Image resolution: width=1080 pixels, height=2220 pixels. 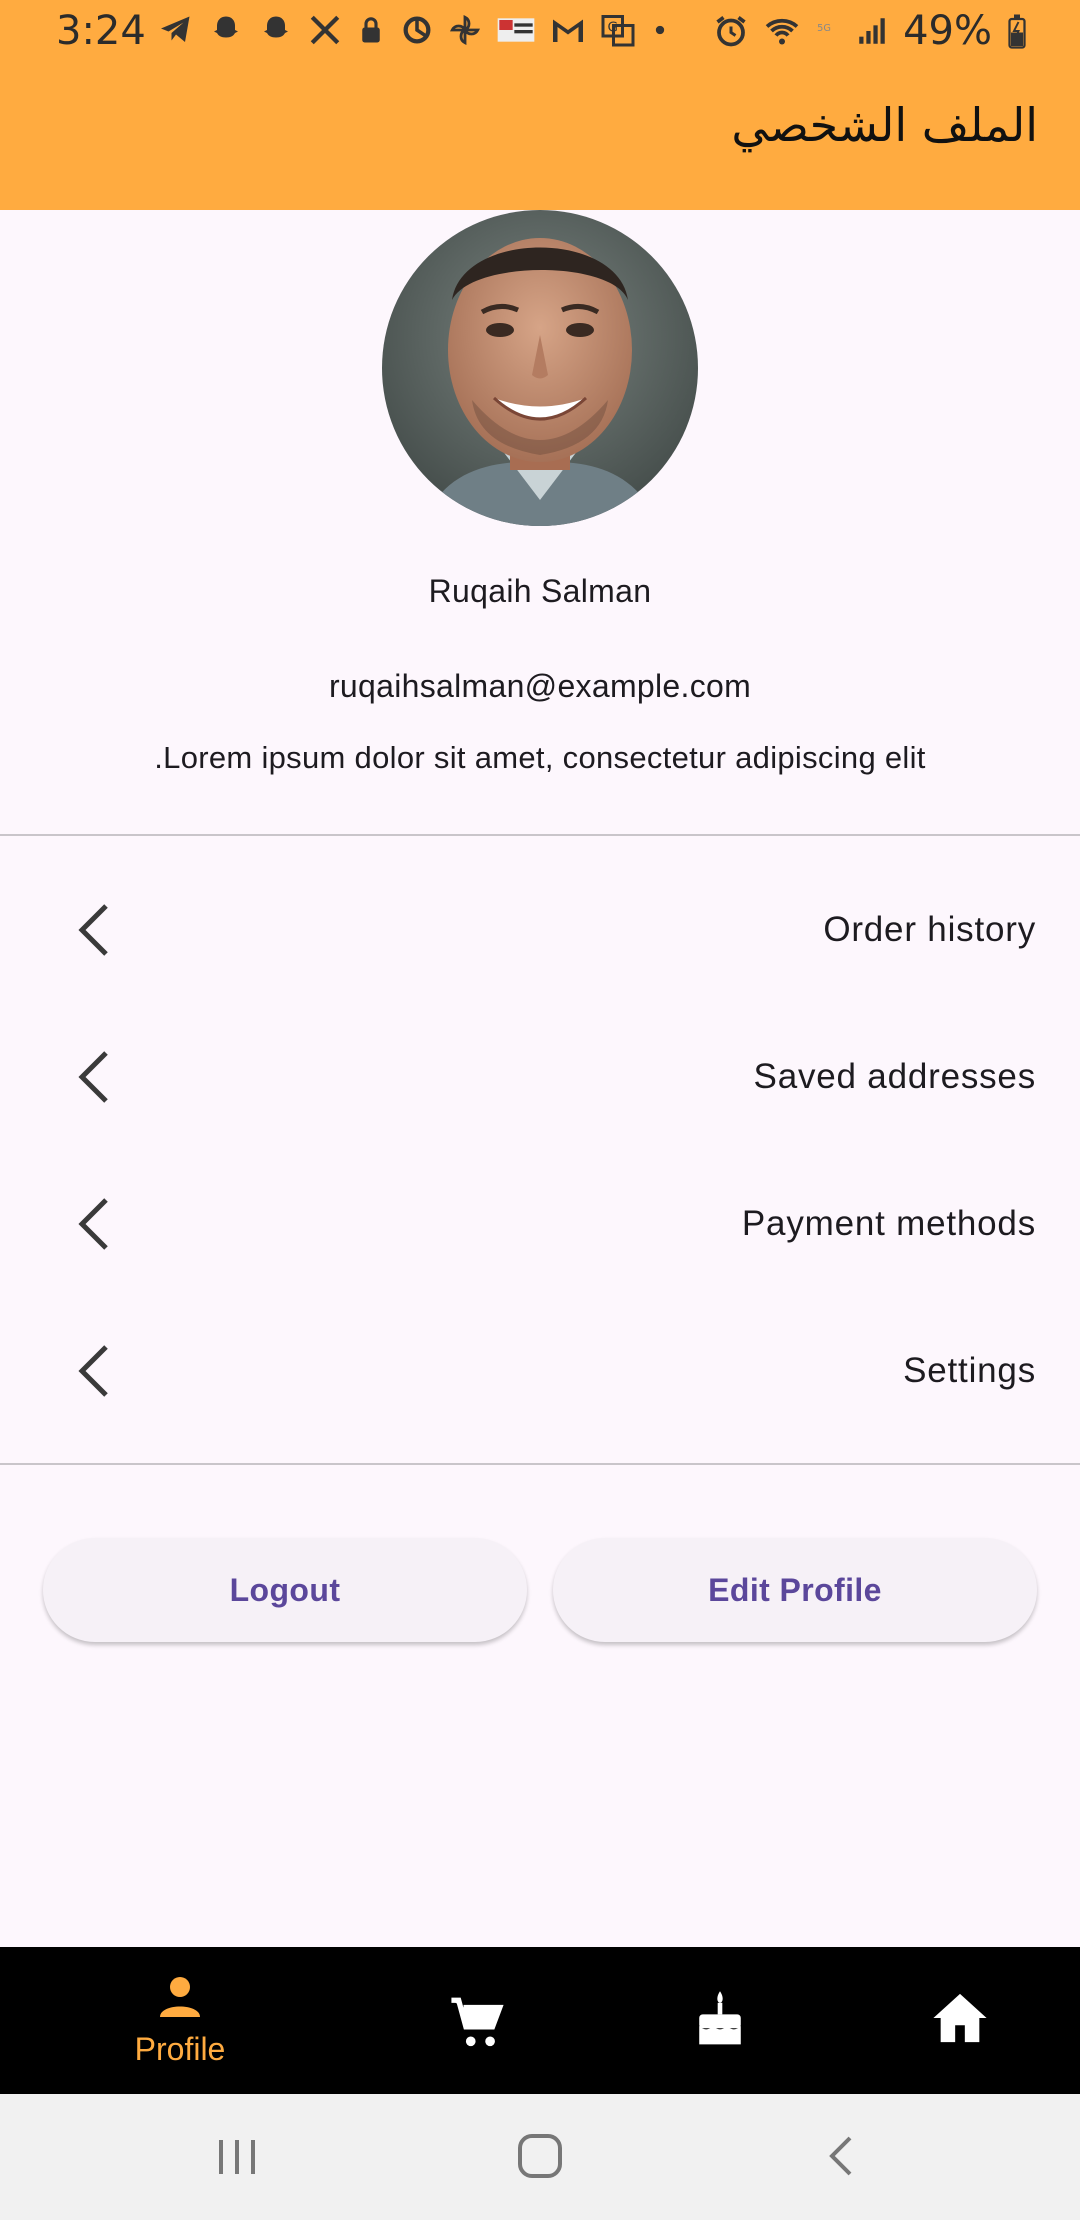 I want to click on nav-item-profile: Profile, so click(x=180, y=2020).